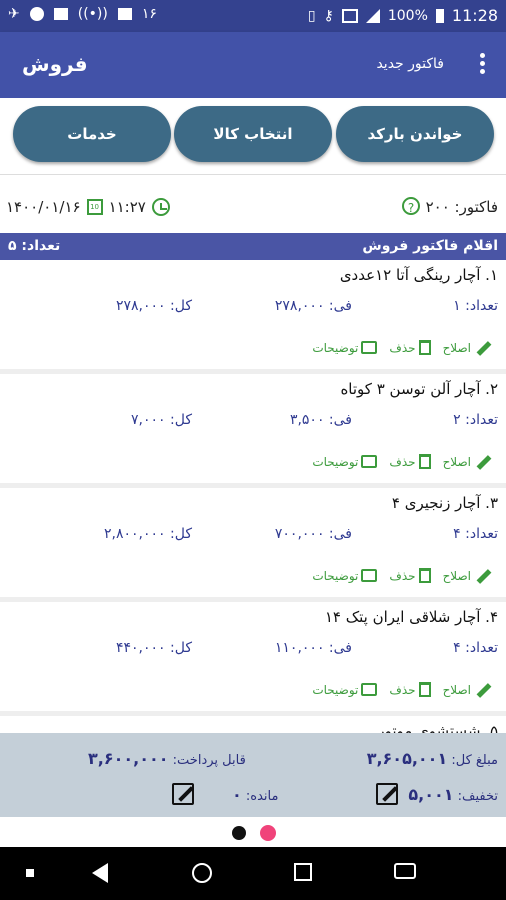  I want to click on select-goods-button: انتخاب کالا, so click(253, 134).